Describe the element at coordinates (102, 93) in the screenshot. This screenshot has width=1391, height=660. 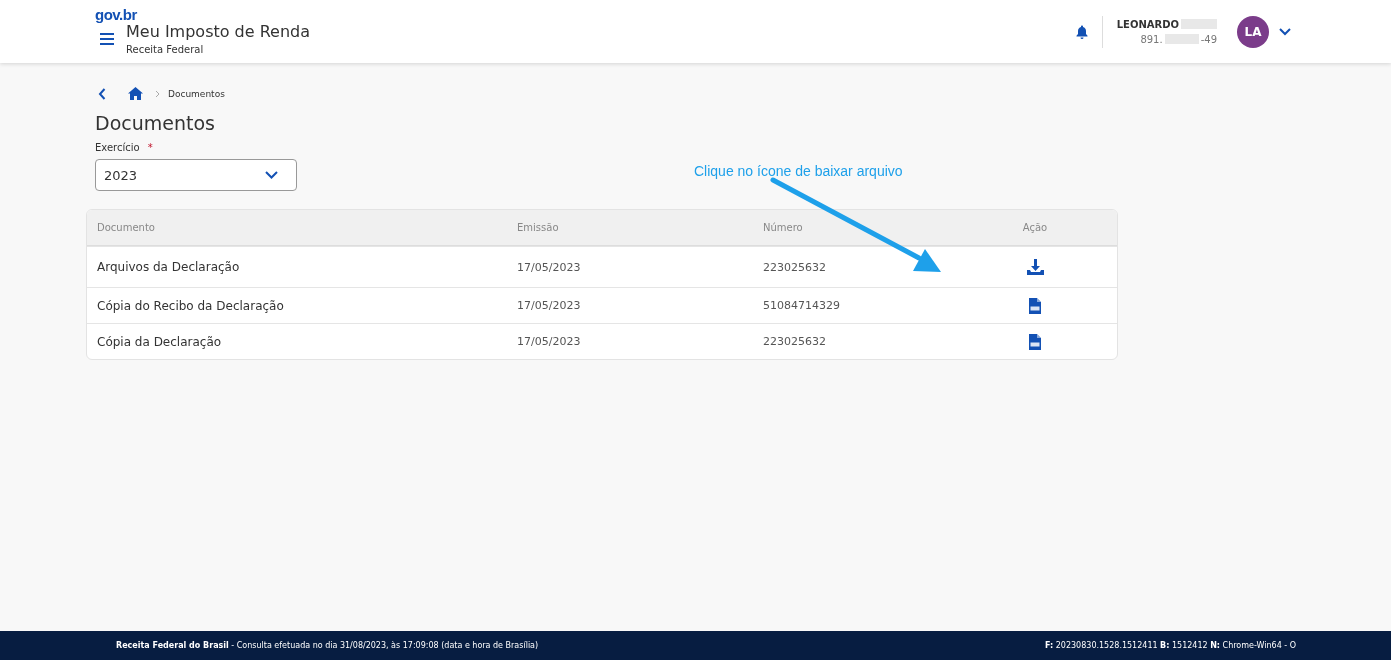
I see `back-icon` at that location.